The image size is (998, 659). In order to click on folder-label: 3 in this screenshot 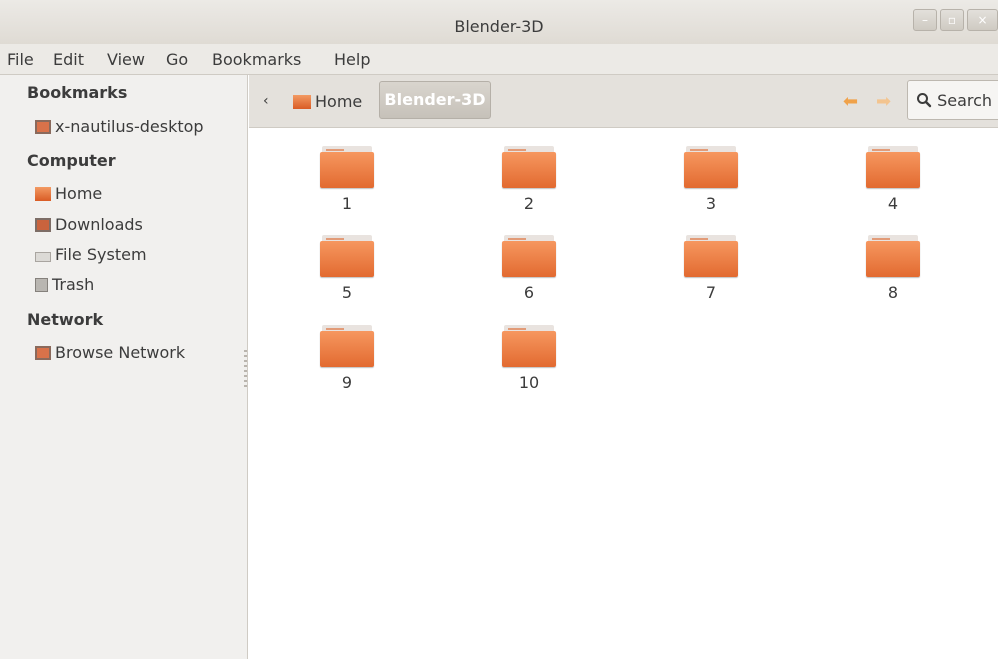, I will do `click(711, 203)`.